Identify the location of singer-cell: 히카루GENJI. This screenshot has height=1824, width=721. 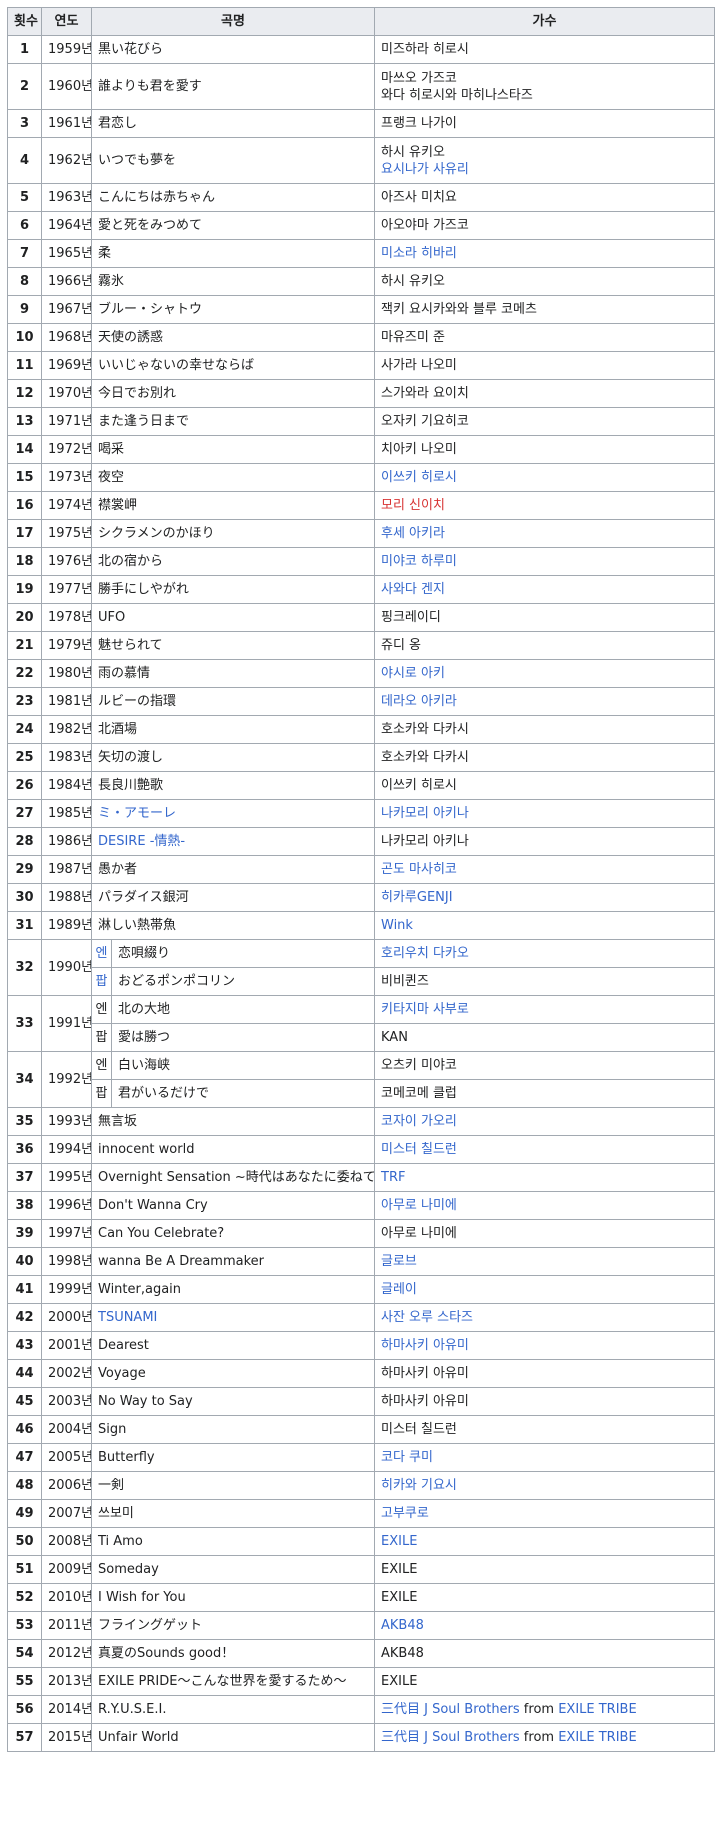
(544, 897).